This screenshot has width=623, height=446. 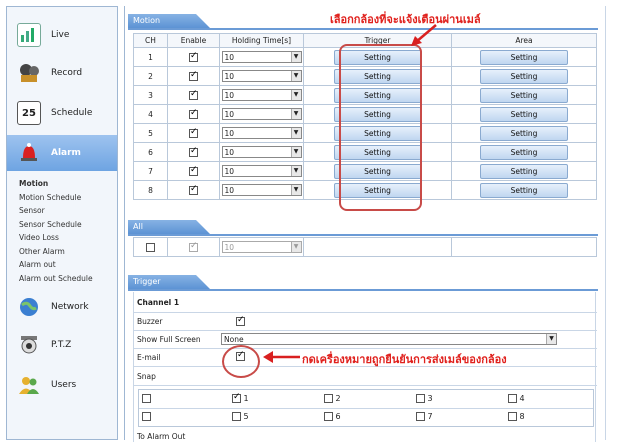 I want to click on snap-item: 2, so click(x=332, y=398).